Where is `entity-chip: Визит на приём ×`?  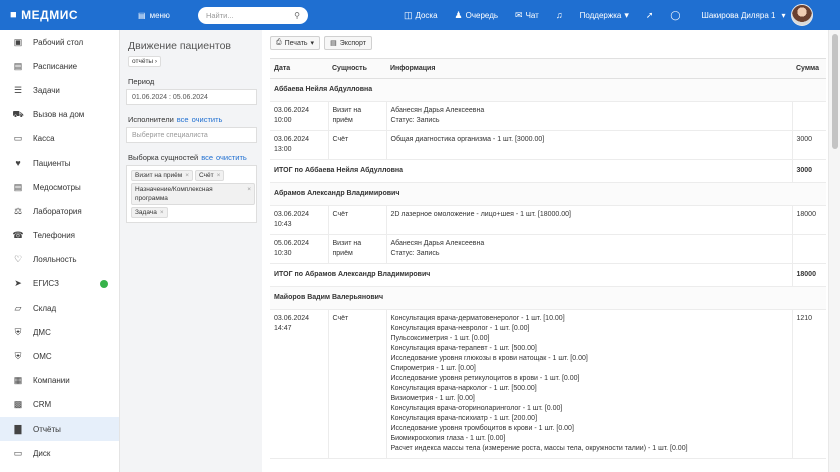 entity-chip: Визит на приём × is located at coordinates (162, 175).